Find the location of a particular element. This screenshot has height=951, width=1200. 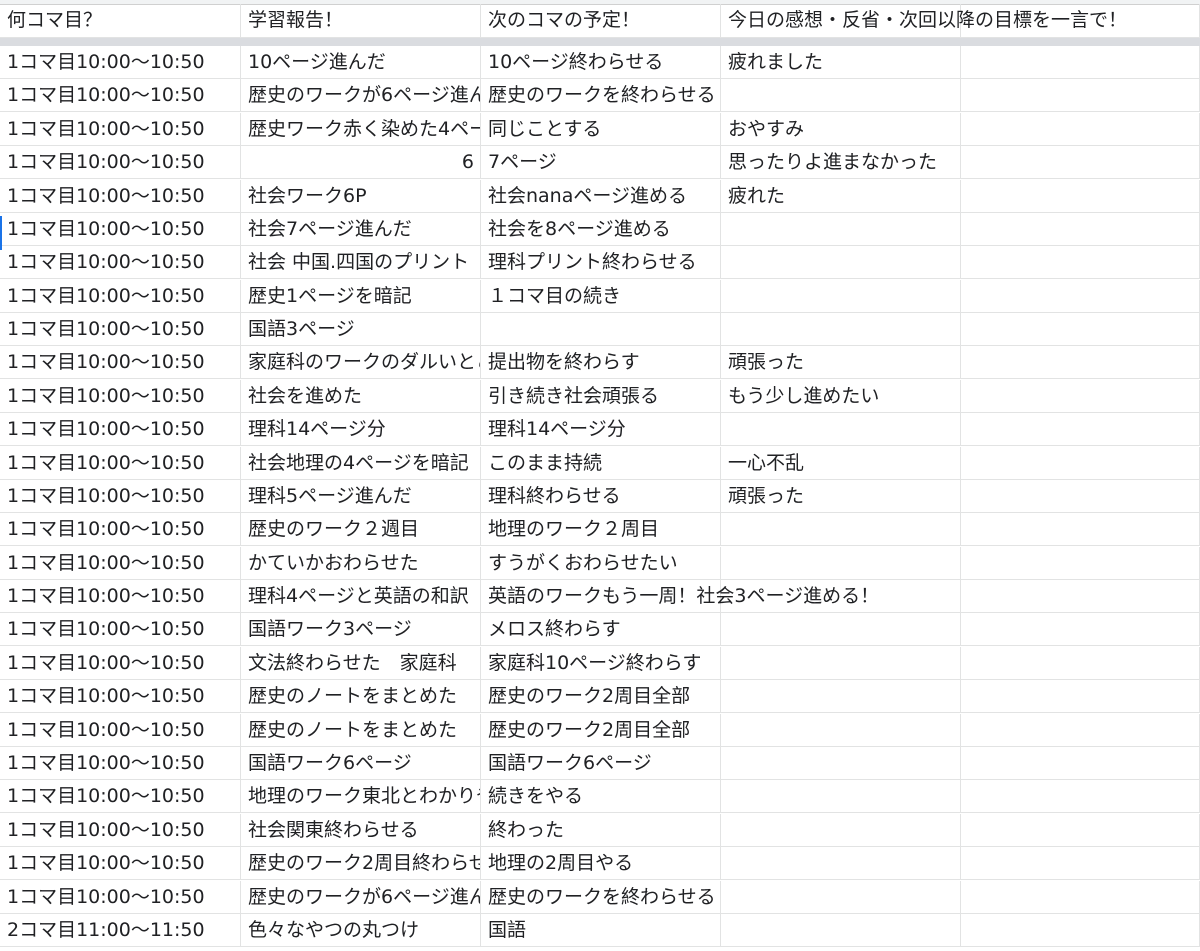

cell-plan: 理科終わらせる is located at coordinates (601, 496).